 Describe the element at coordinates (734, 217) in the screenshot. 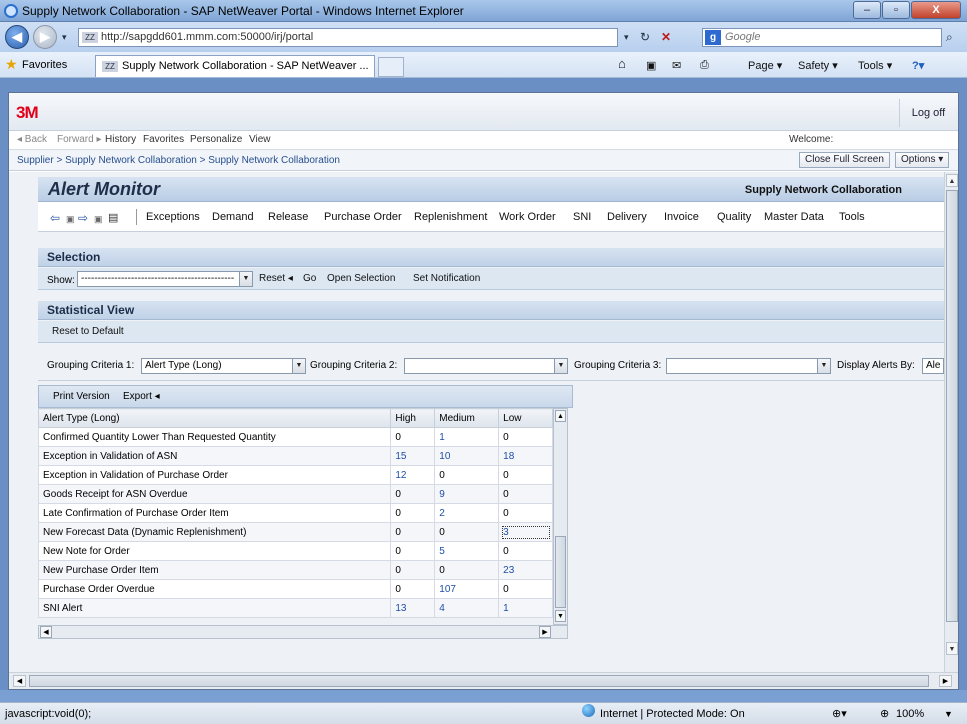

I see `menu-quality: Quality` at that location.